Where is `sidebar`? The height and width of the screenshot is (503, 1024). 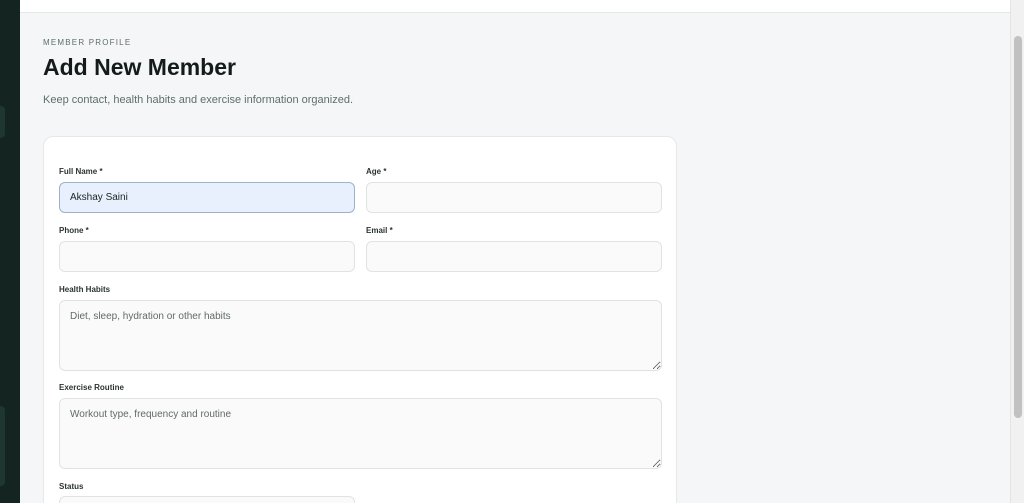
sidebar is located at coordinates (10, 251).